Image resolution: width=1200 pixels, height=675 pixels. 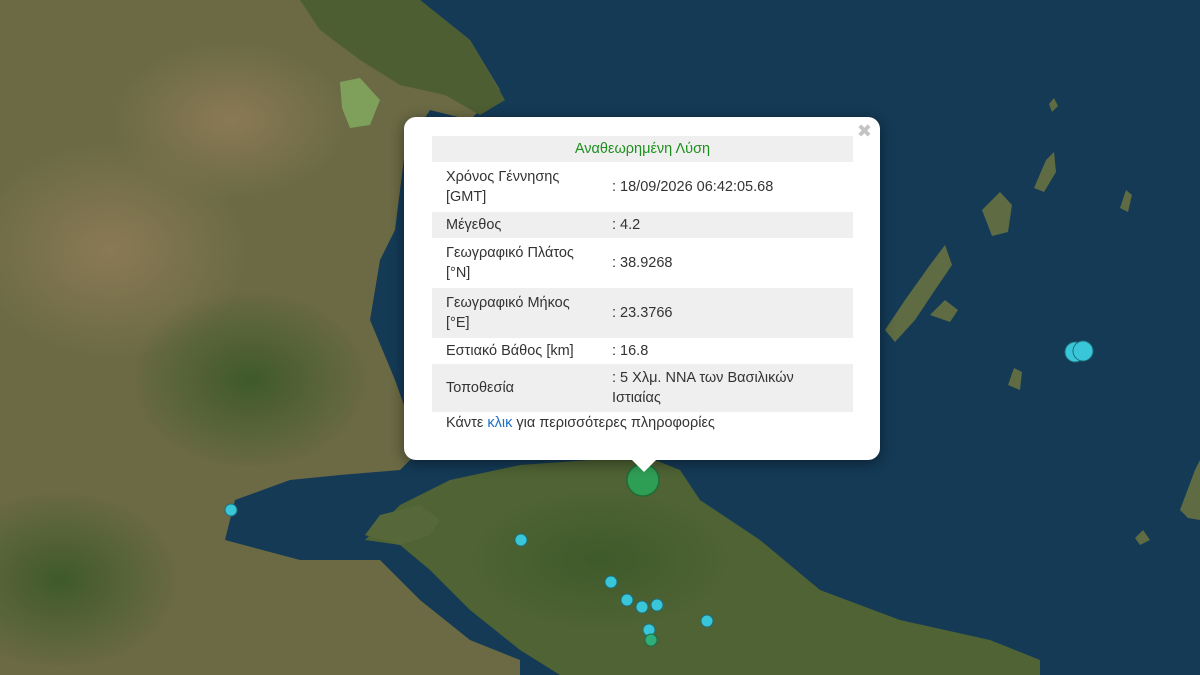 What do you see at coordinates (510, 351) in the screenshot?
I see `info-label: Εστιακό Βάθος [km]` at bounding box center [510, 351].